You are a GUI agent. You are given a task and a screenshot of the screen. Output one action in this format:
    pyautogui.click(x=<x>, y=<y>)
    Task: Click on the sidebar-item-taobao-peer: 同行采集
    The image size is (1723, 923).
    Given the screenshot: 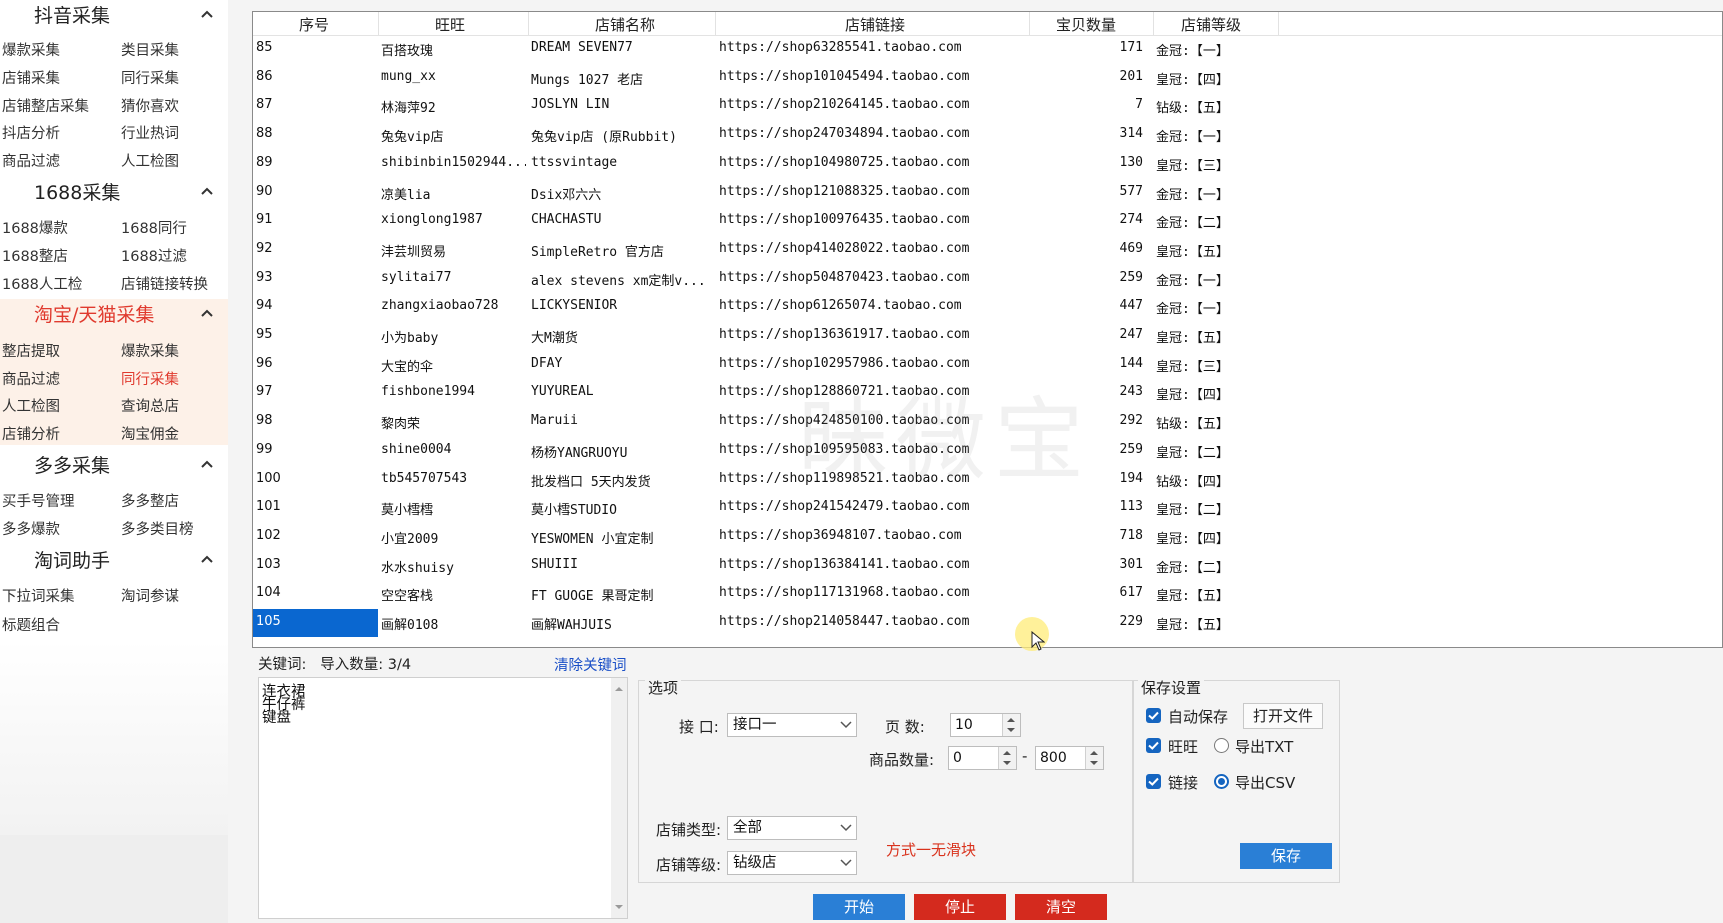 What is the action you would take?
    pyautogui.click(x=150, y=378)
    